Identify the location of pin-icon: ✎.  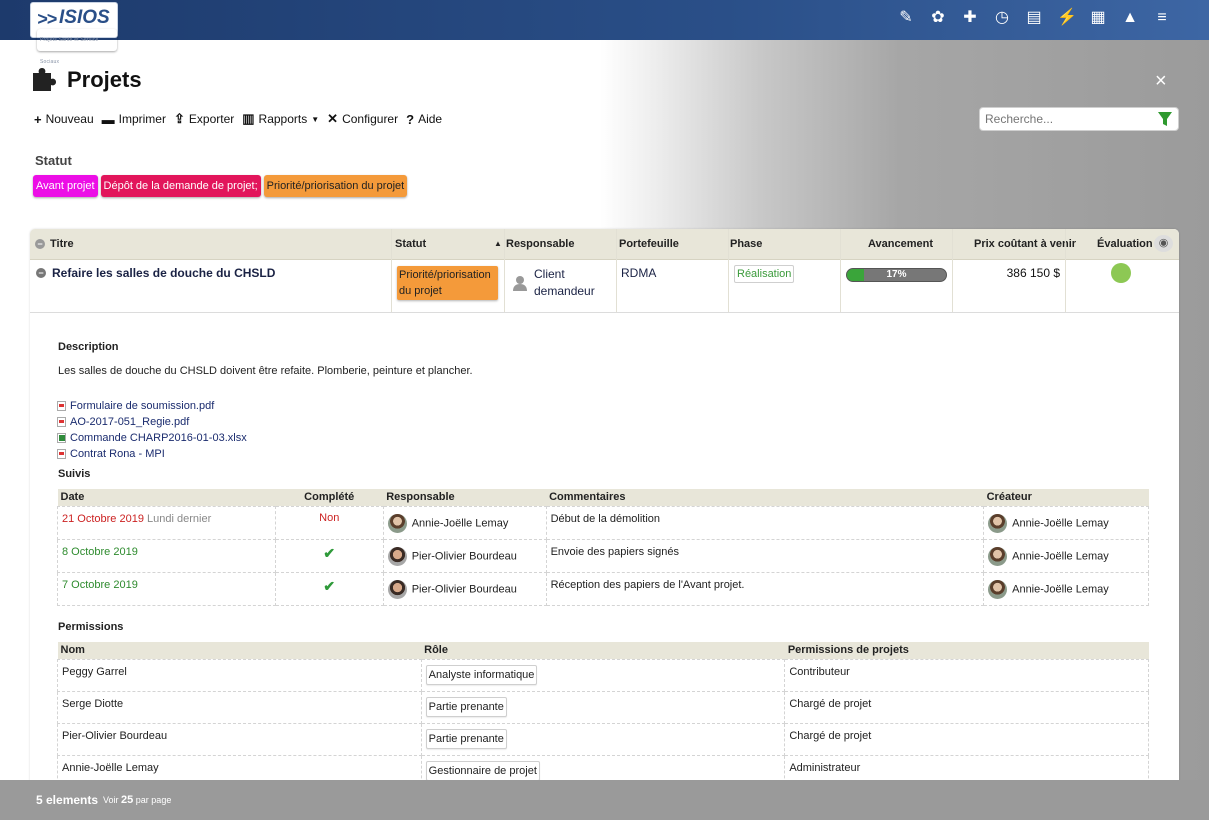
(906, 18).